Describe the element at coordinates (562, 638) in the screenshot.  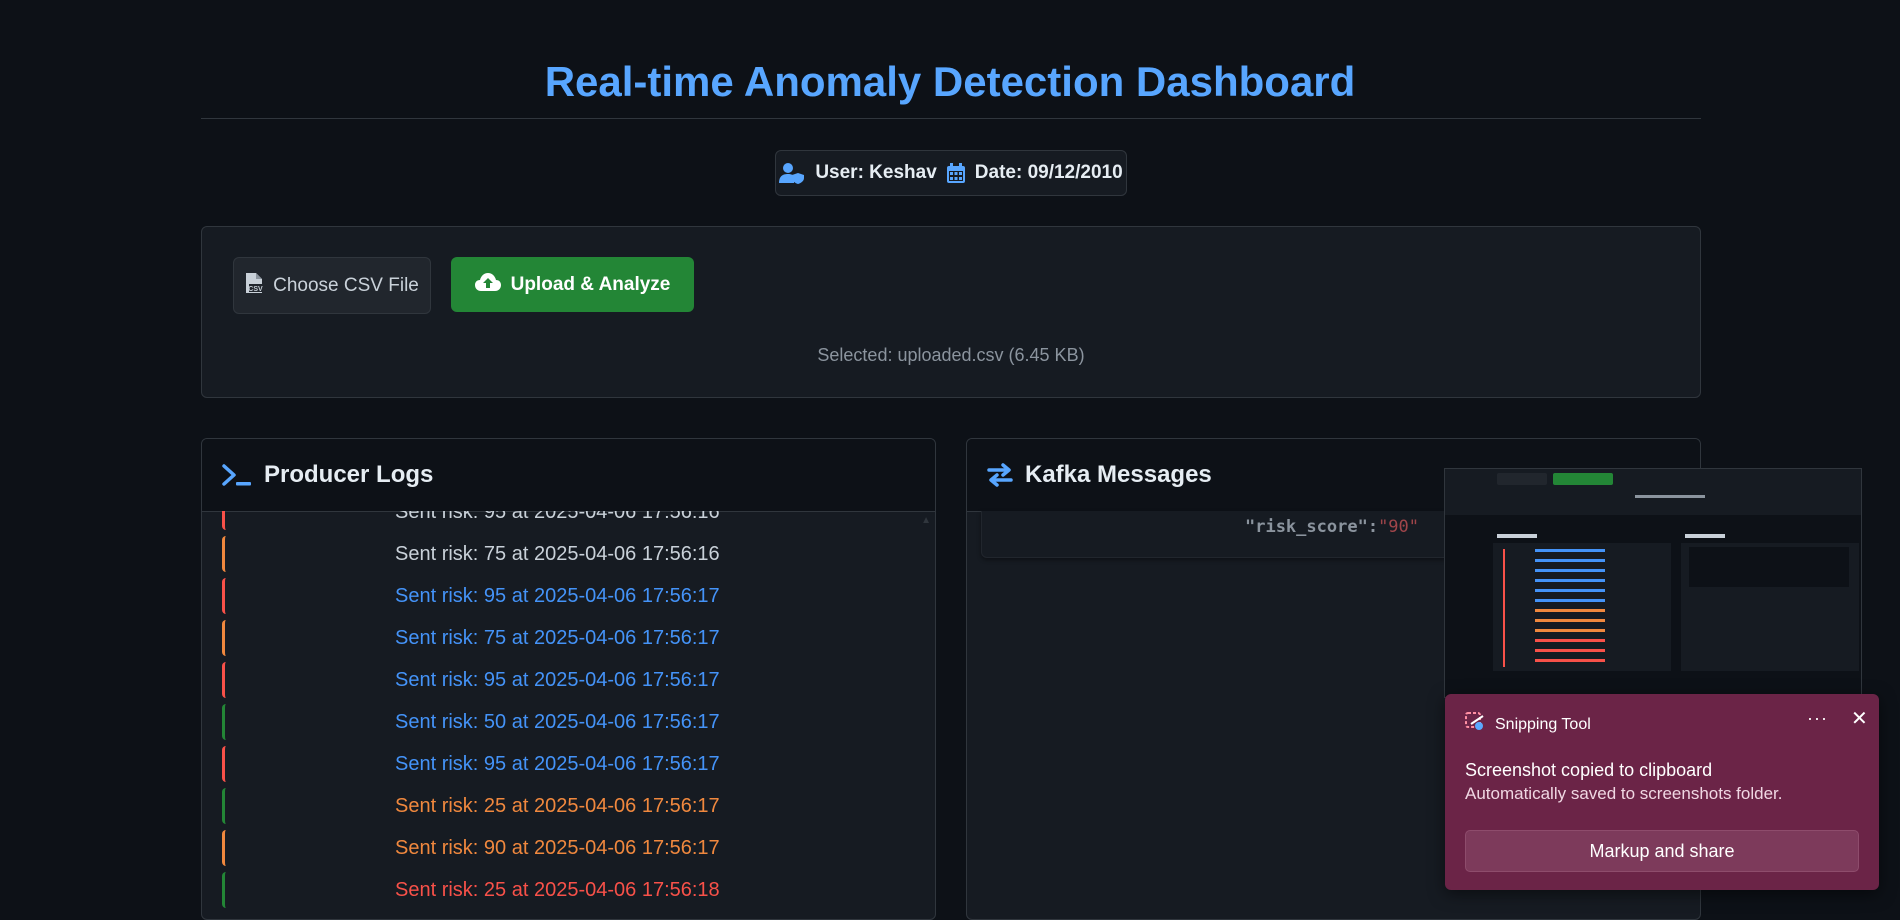
I see `log-entry: Sent risk: 75 at 2025-04-06 17:56:17` at that location.